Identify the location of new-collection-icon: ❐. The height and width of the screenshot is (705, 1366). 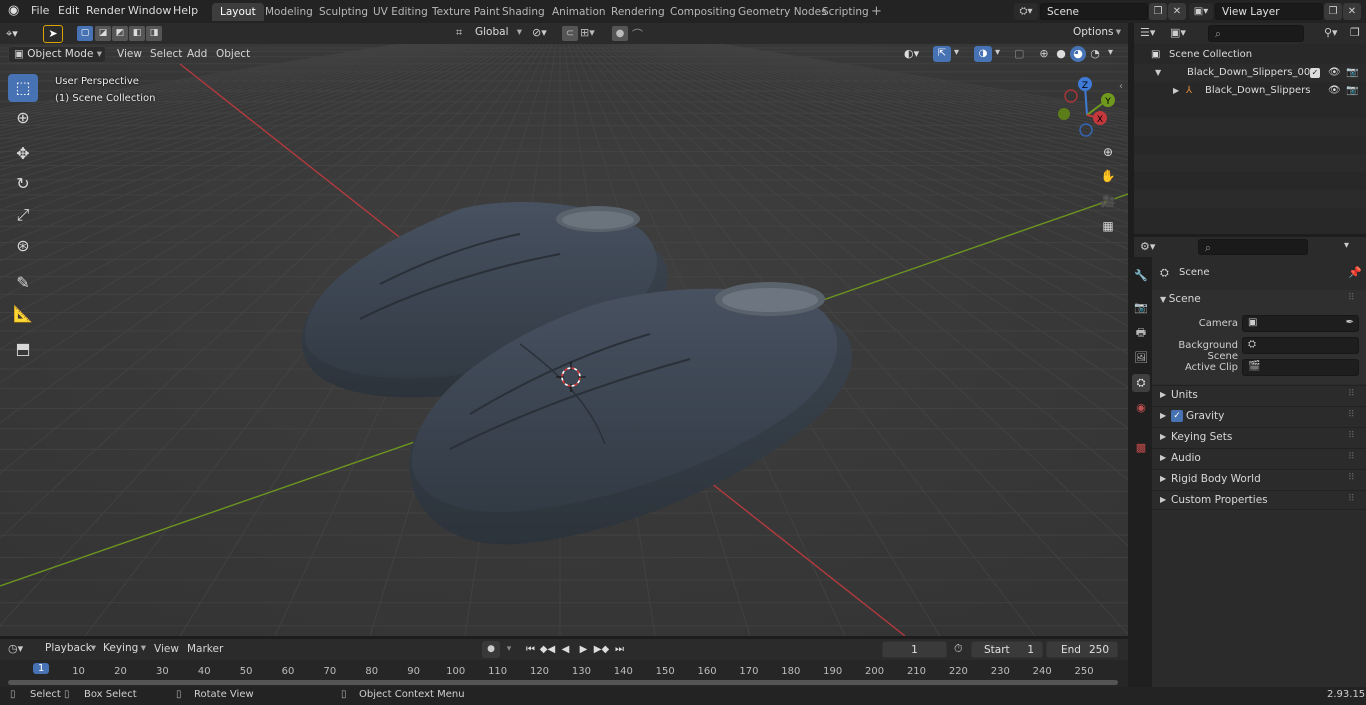
(1355, 32).